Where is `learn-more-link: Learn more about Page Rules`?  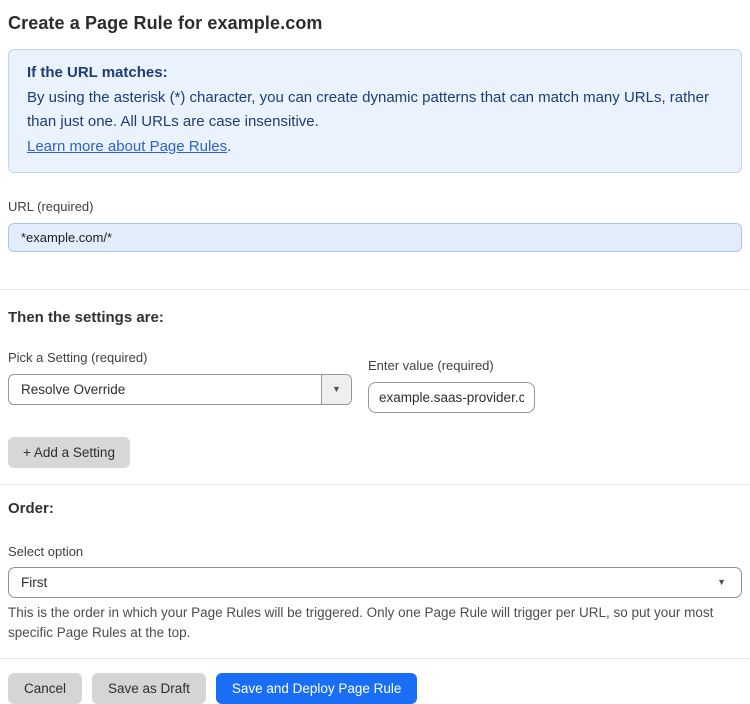 learn-more-link: Learn more about Page Rules is located at coordinates (127, 146).